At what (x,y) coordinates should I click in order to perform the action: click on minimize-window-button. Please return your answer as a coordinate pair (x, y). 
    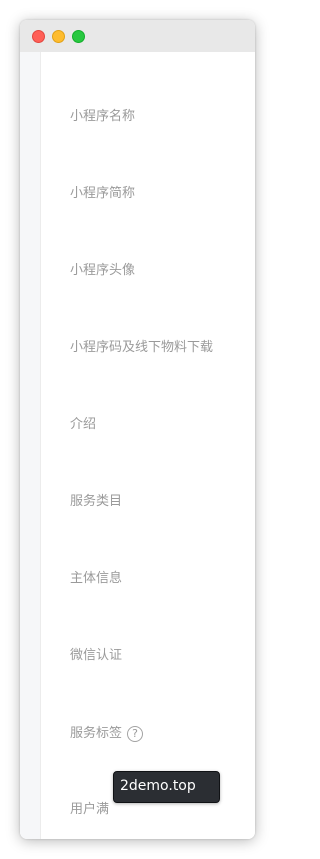
    Looking at the image, I should click on (58, 36).